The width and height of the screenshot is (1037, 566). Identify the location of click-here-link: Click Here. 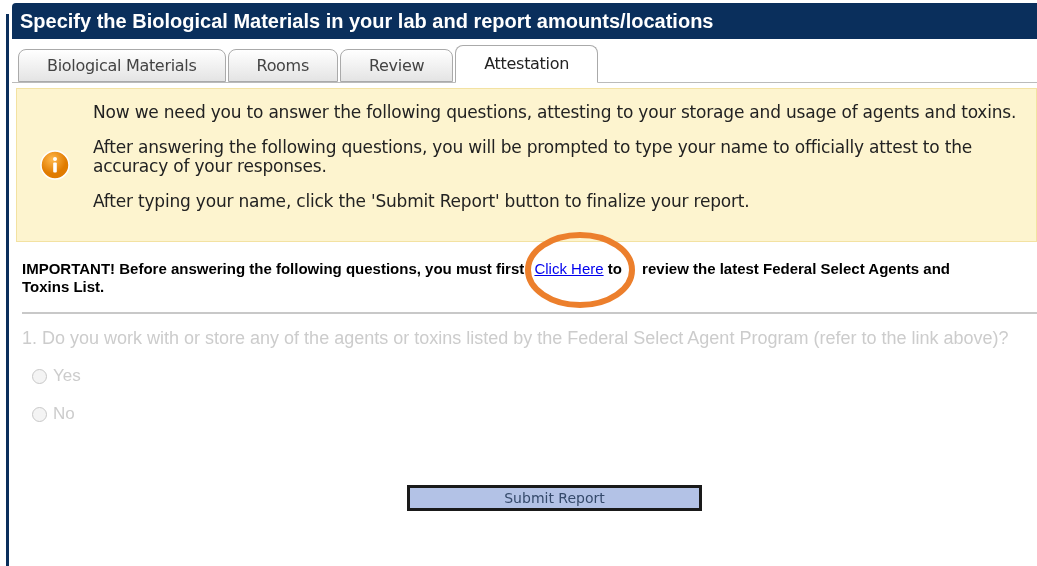
(569, 268).